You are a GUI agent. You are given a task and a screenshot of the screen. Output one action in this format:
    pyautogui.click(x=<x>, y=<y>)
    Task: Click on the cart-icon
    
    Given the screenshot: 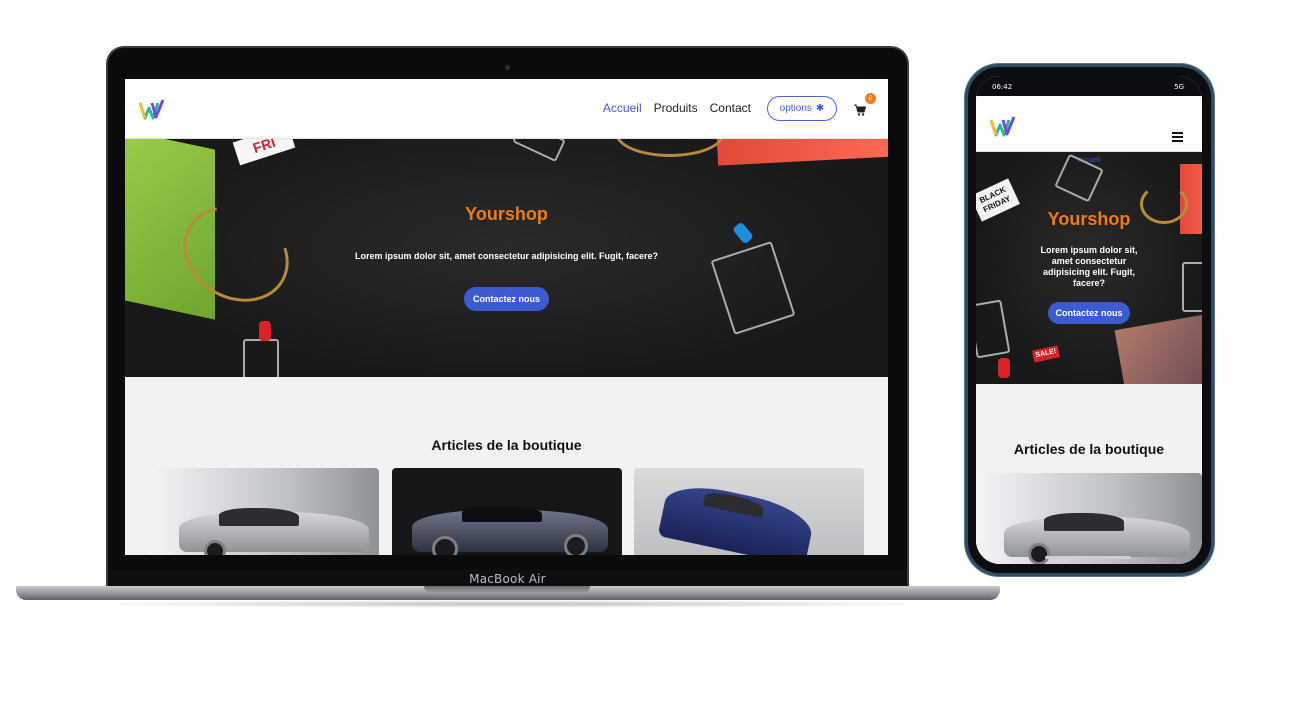 What is the action you would take?
    pyautogui.click(x=860, y=110)
    